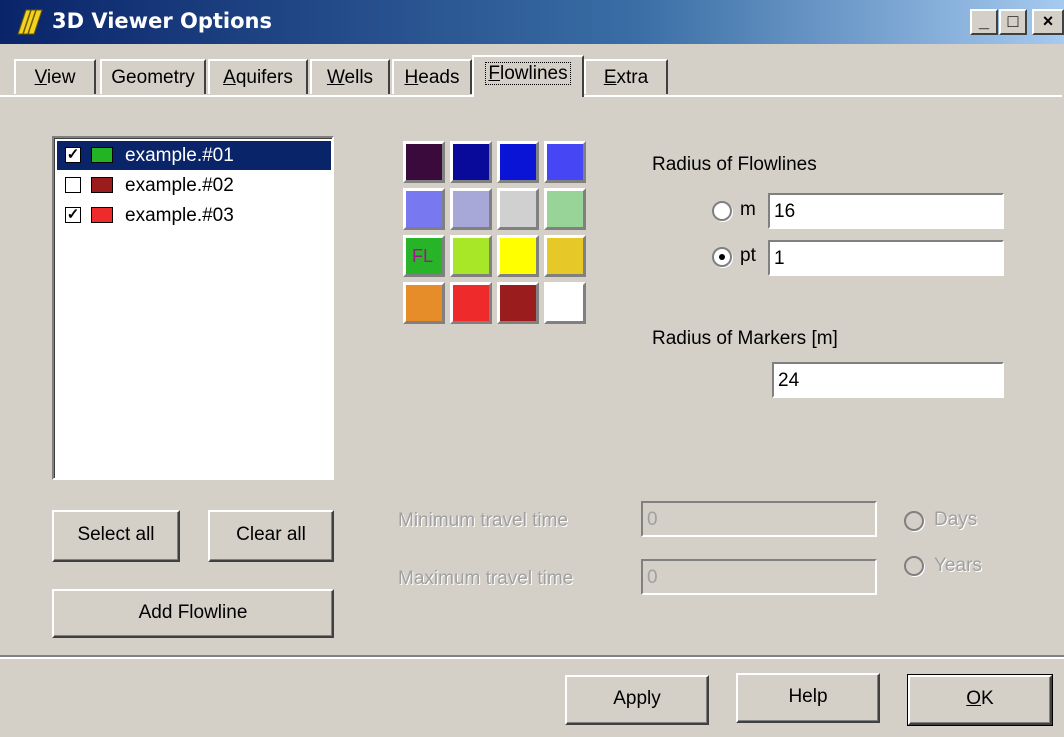 The image size is (1064, 737). I want to click on list-item-label: example.#02, so click(179, 185).